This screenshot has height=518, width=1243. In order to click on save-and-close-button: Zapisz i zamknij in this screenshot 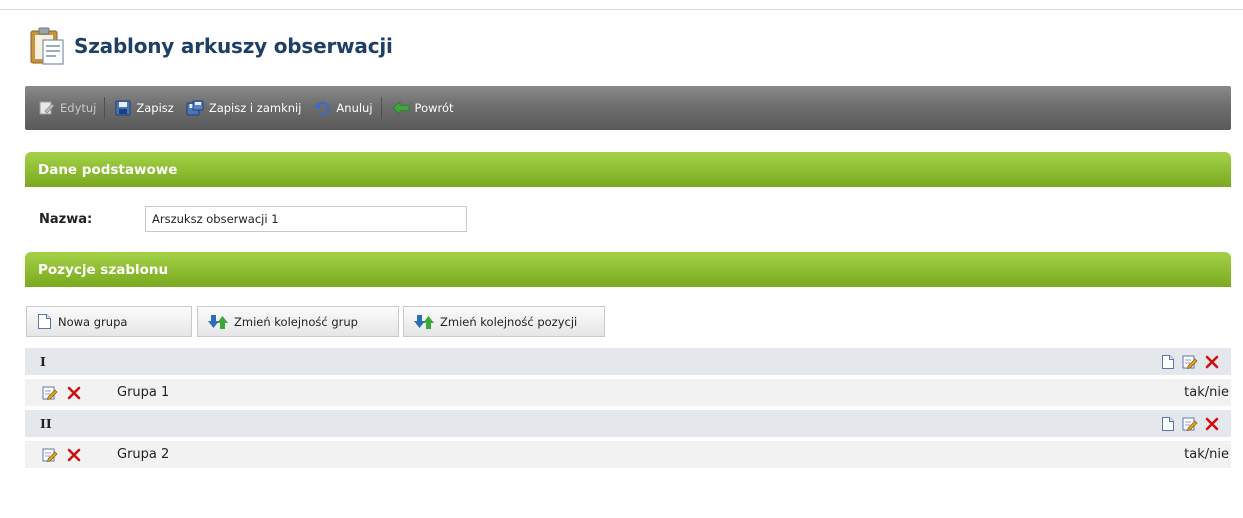, I will do `click(244, 108)`.